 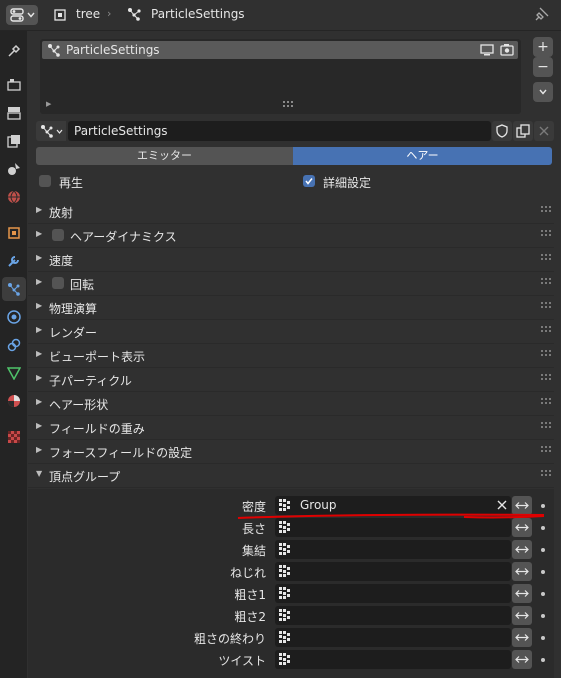 I want to click on tab-material, so click(x=14, y=401).